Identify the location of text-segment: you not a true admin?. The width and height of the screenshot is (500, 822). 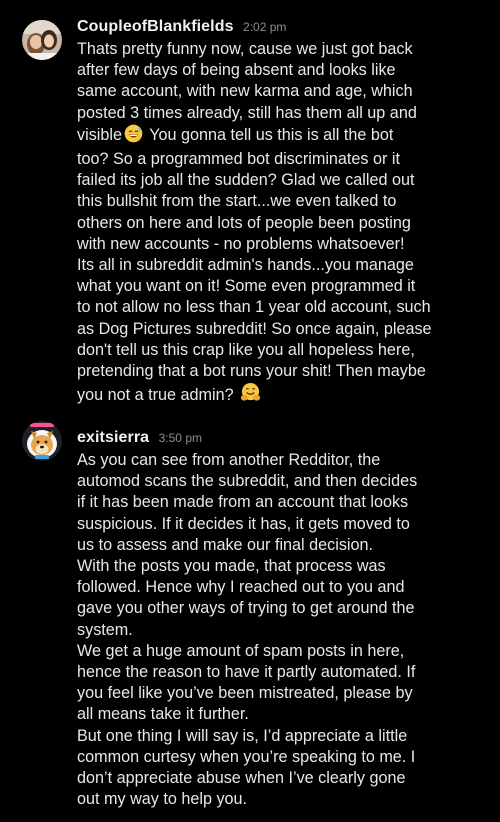
(155, 395).